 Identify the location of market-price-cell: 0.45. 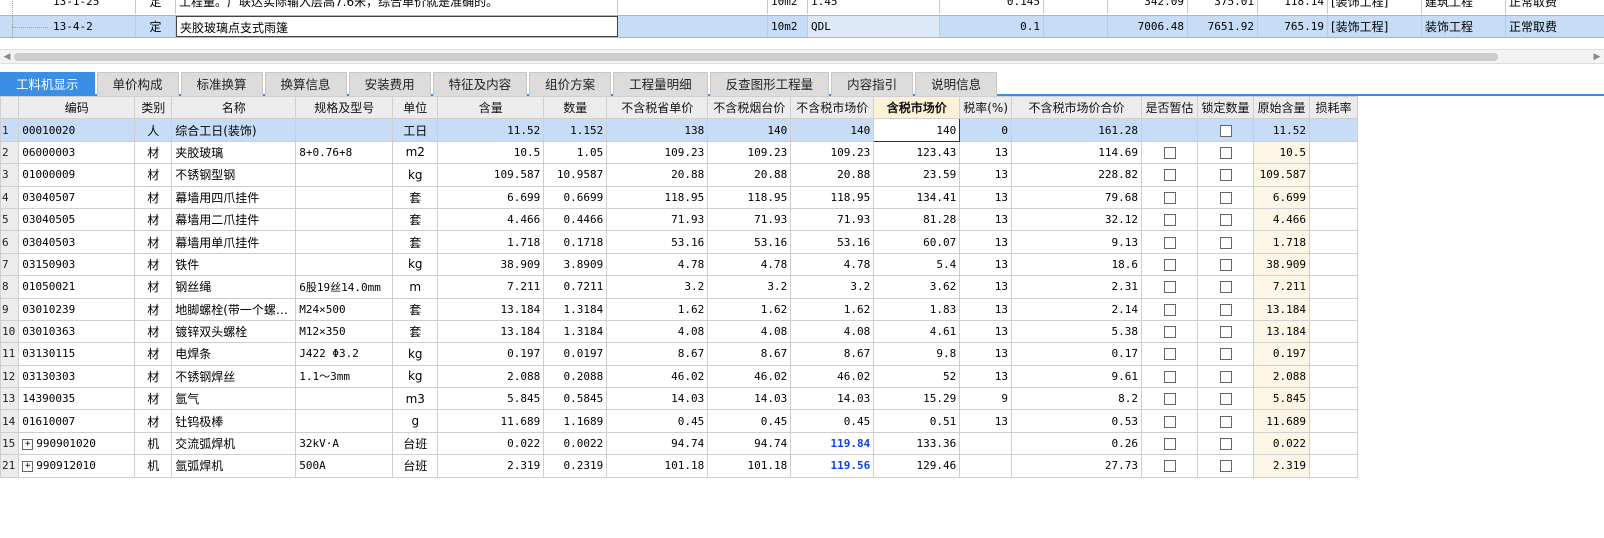
(832, 421).